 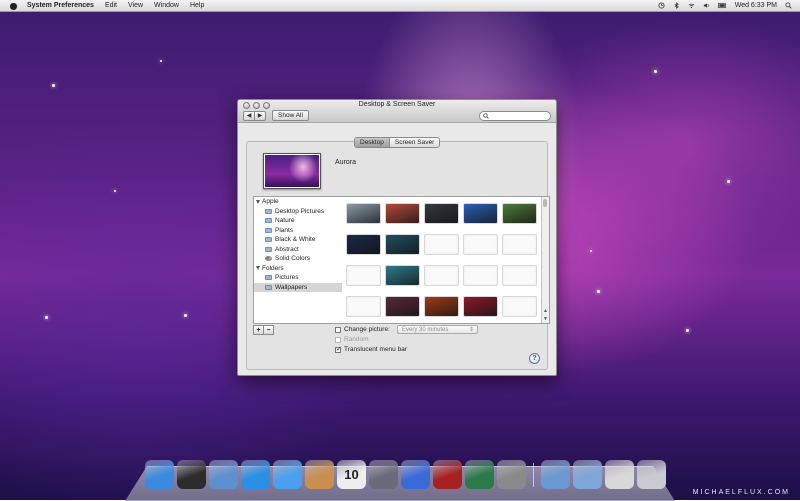 What do you see at coordinates (298, 250) in the screenshot?
I see `source-item-abstract: Abstract` at bounding box center [298, 250].